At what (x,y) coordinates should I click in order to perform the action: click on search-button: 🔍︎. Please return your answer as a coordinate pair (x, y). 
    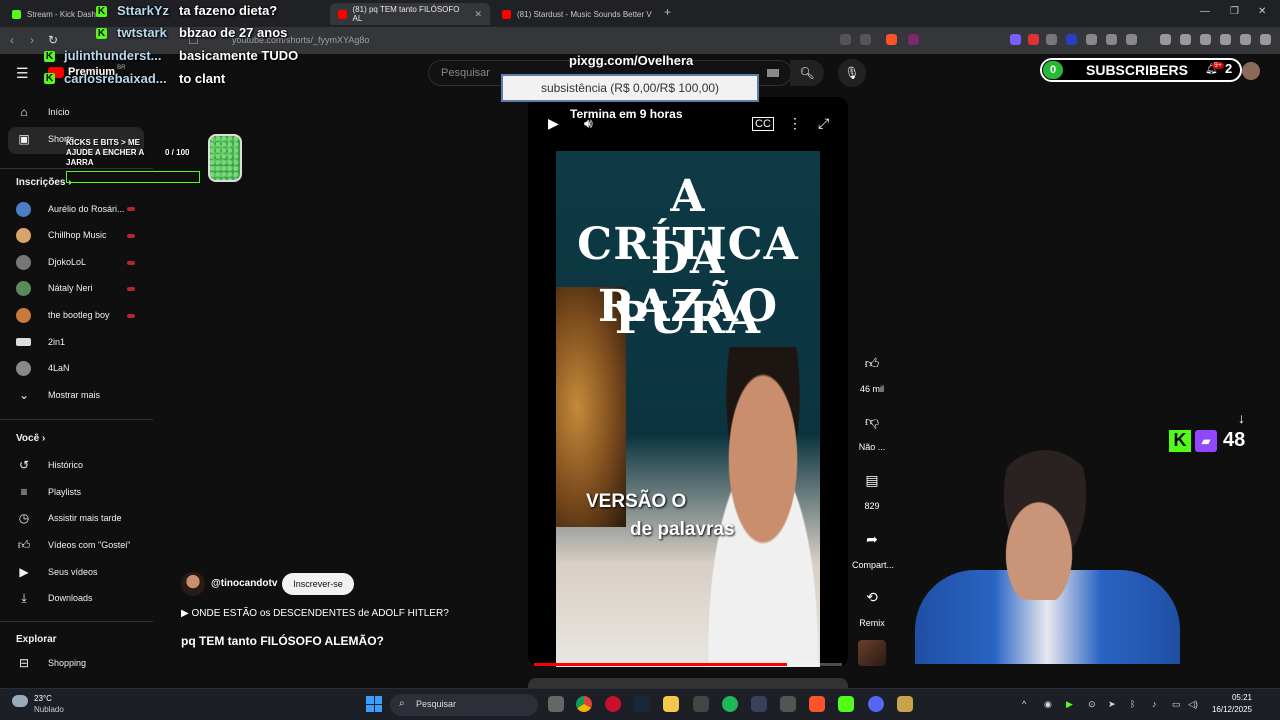
    Looking at the image, I should click on (807, 73).